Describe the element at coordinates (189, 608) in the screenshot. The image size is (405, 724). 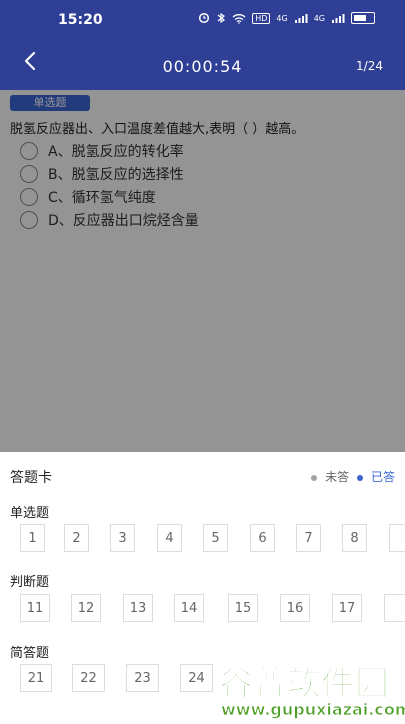
I see `question-cell: 14` at that location.